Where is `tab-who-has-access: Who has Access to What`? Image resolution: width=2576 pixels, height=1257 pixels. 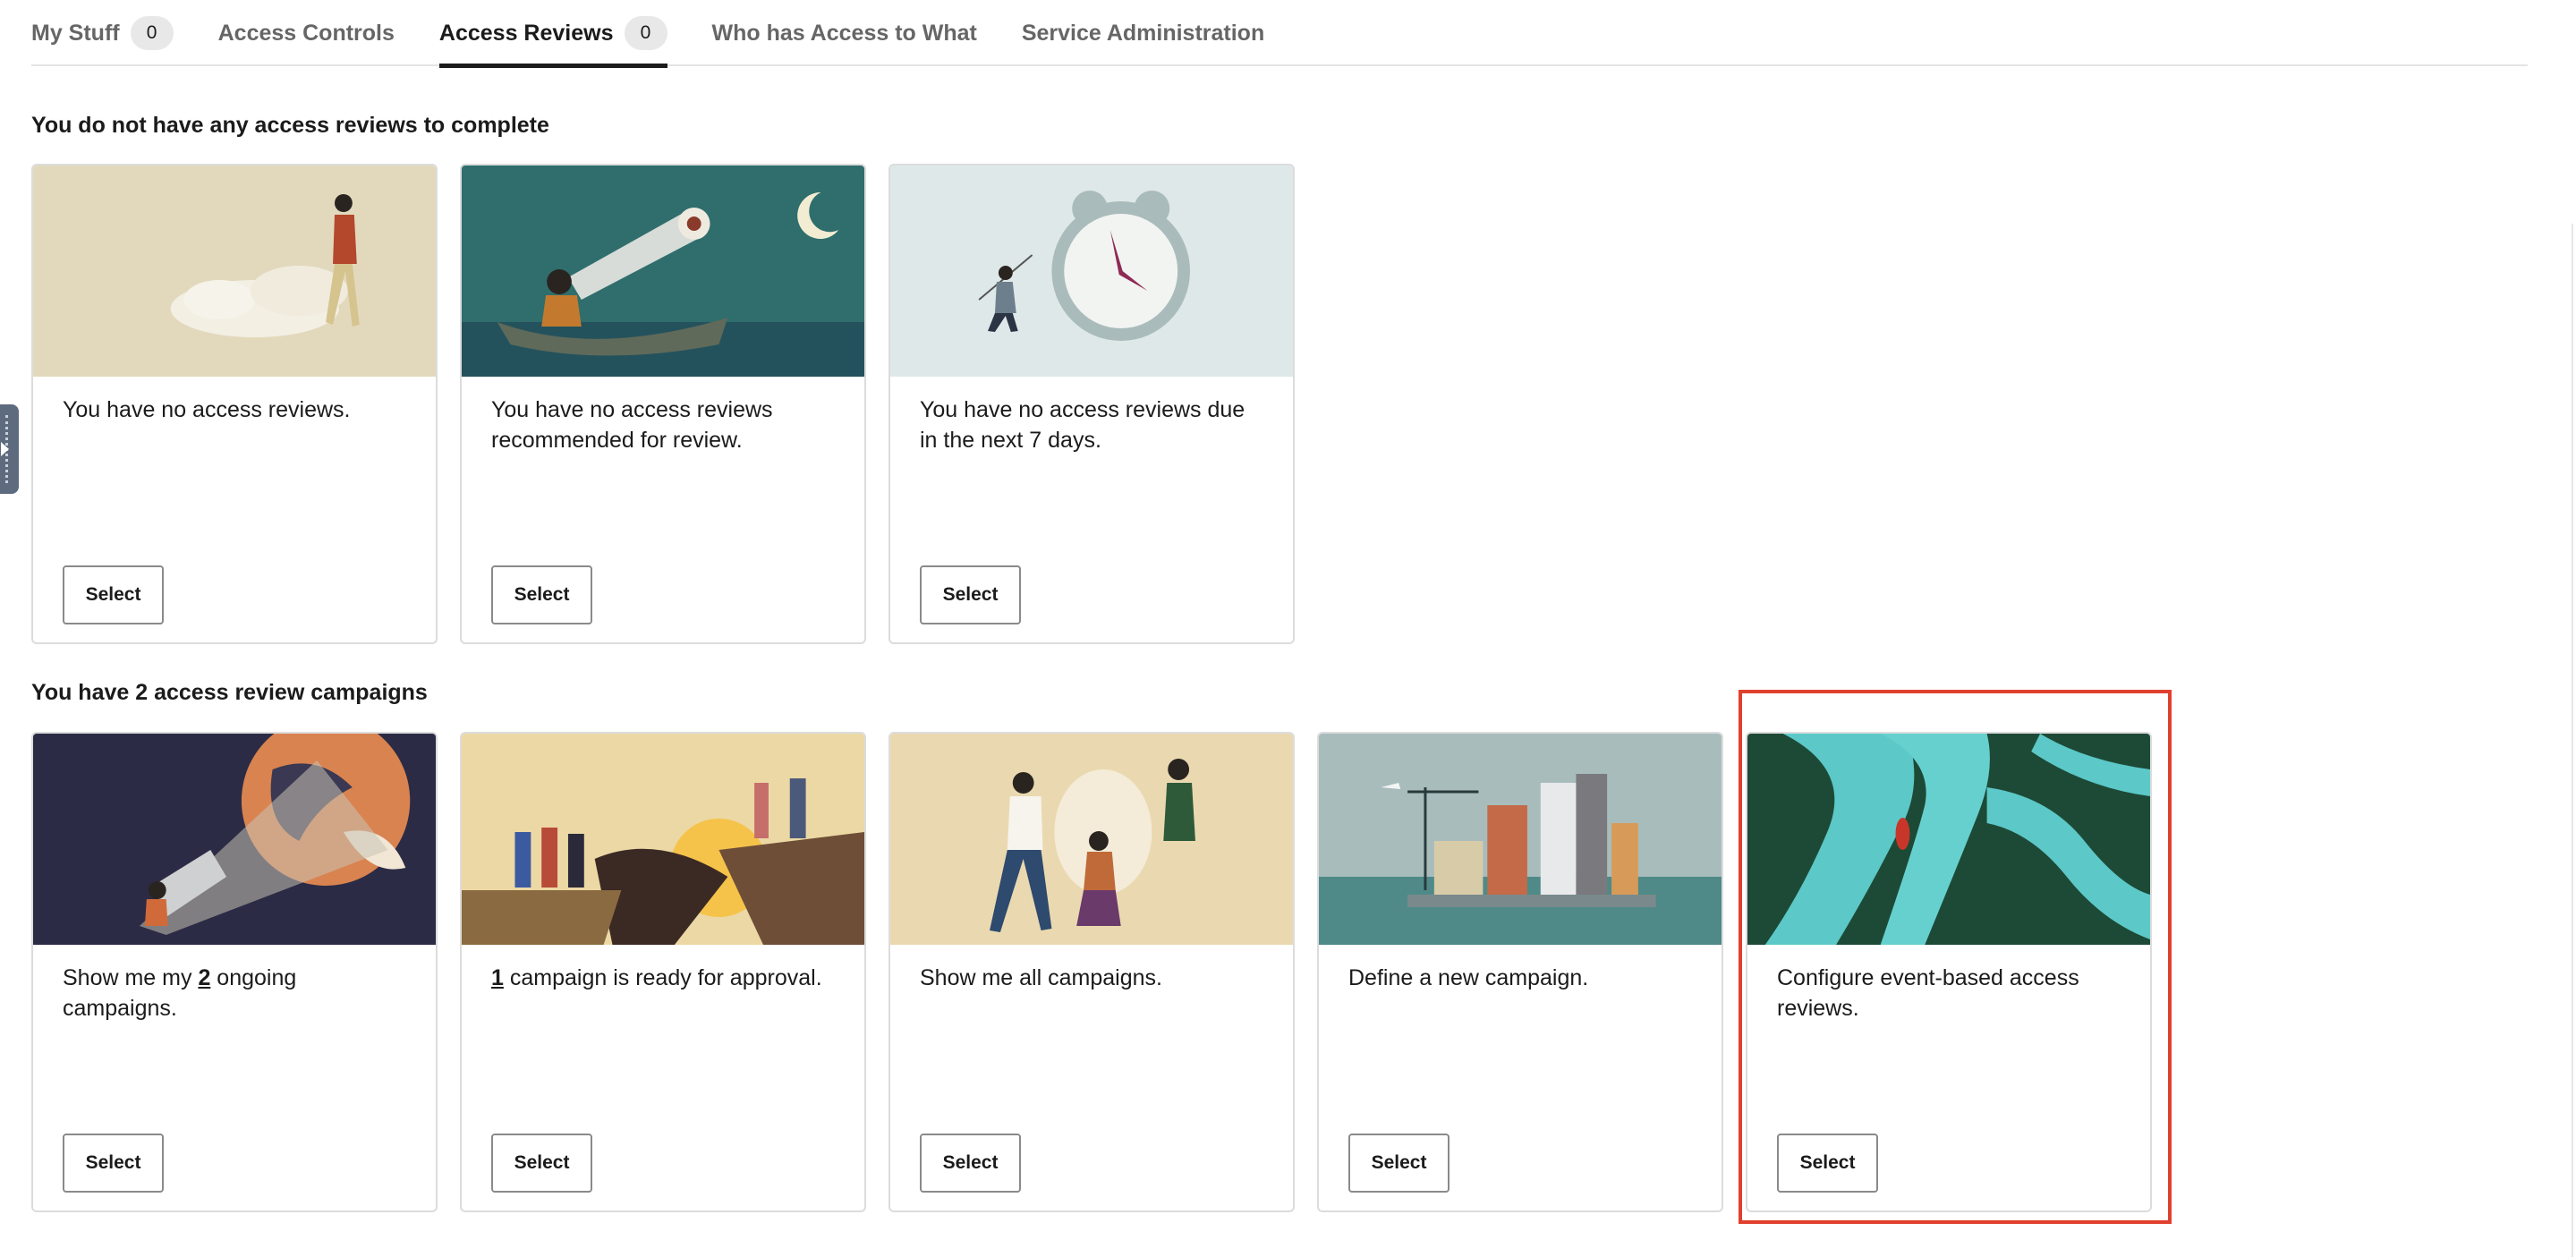 tab-who-has-access: Who has Access to What is located at coordinates (844, 33).